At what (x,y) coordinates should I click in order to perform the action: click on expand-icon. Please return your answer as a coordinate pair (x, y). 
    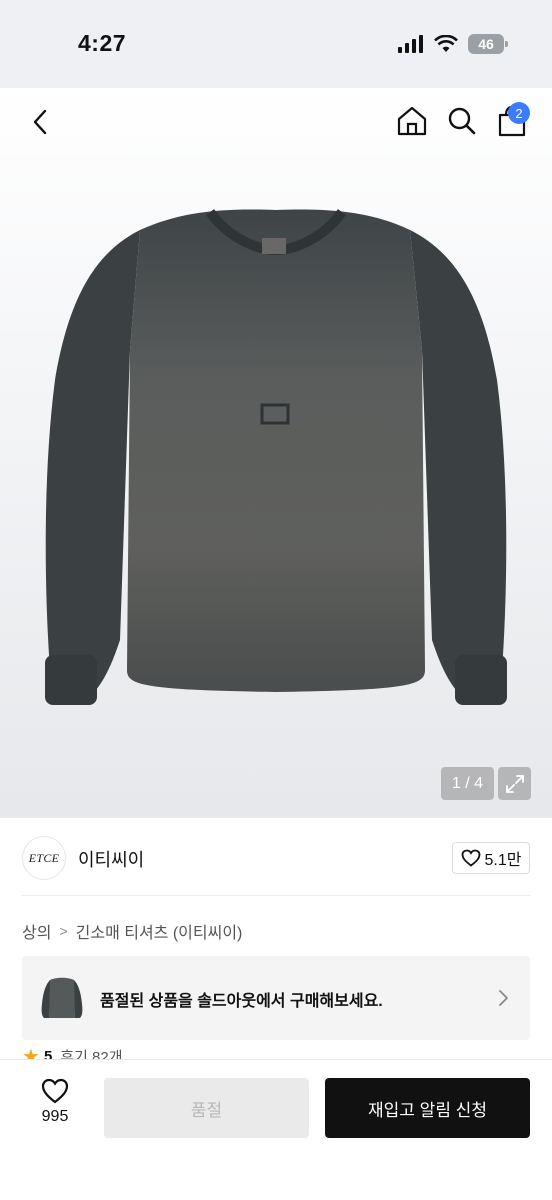
    Looking at the image, I should click on (514, 783).